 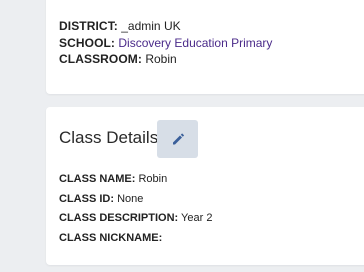 What do you see at coordinates (88, 26) in the screenshot?
I see `district-label: DISTRICT:` at bounding box center [88, 26].